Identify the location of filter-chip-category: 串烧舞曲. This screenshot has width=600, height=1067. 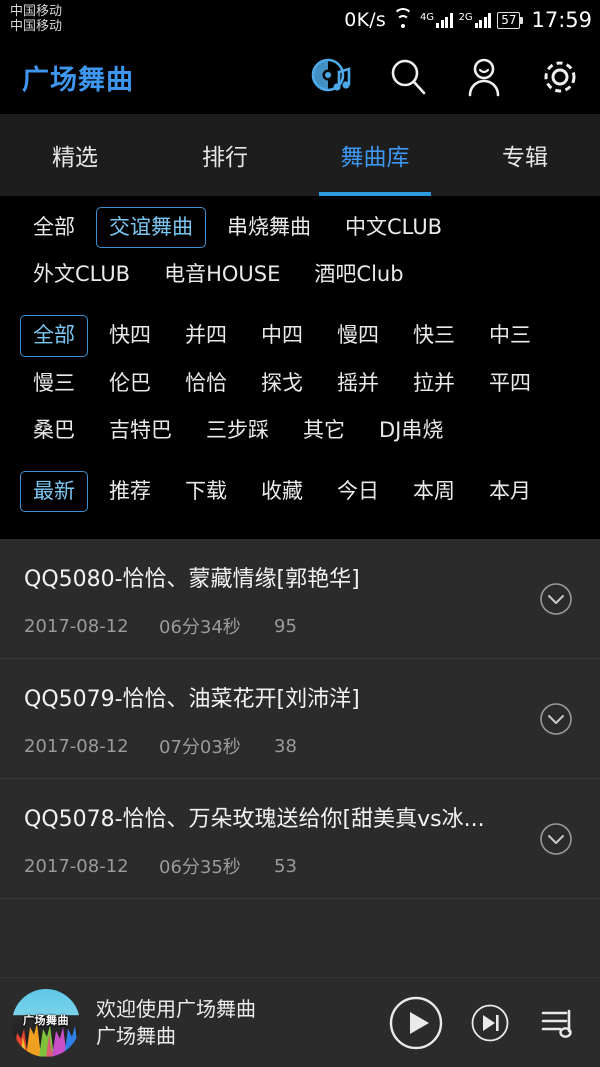
(269, 227).